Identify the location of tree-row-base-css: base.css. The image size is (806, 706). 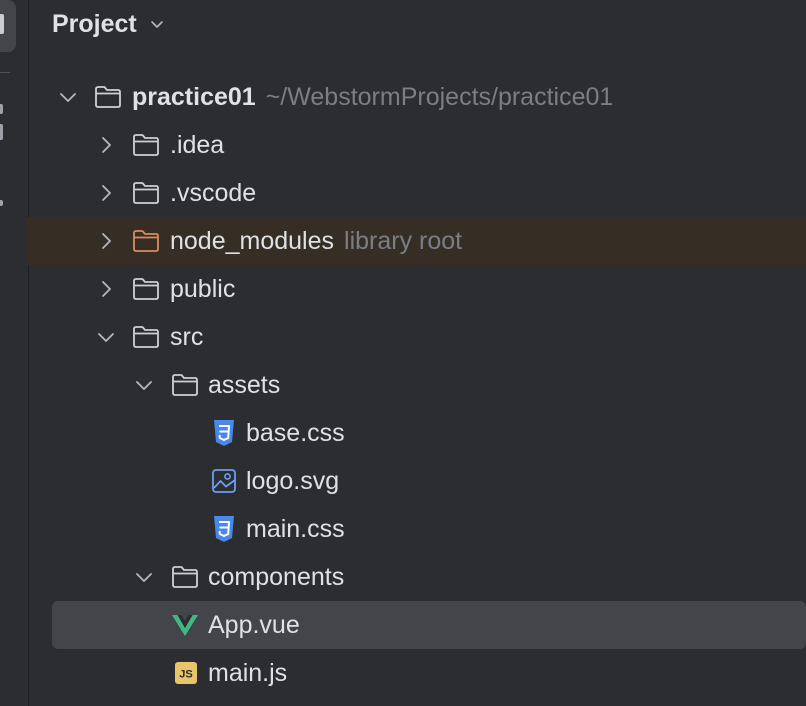
(417, 433).